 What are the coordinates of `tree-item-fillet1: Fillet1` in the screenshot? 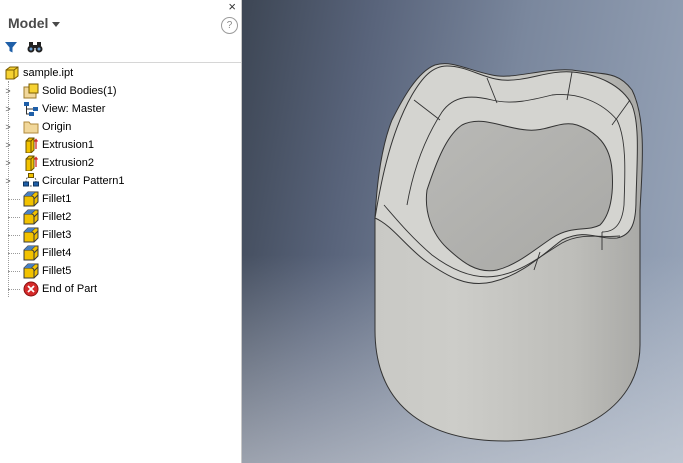 It's located at (120, 199).